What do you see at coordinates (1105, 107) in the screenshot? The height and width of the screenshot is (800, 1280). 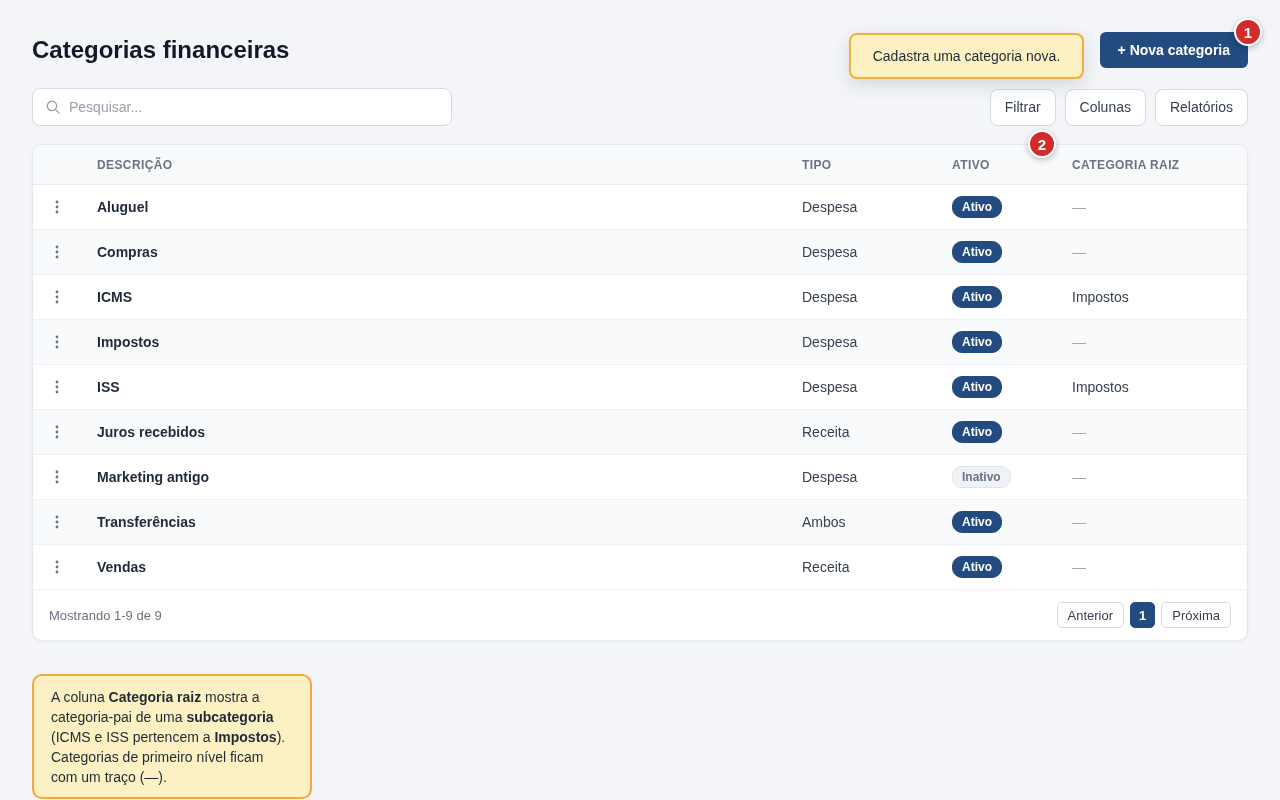 I see `toolbar-button: Colunas` at bounding box center [1105, 107].